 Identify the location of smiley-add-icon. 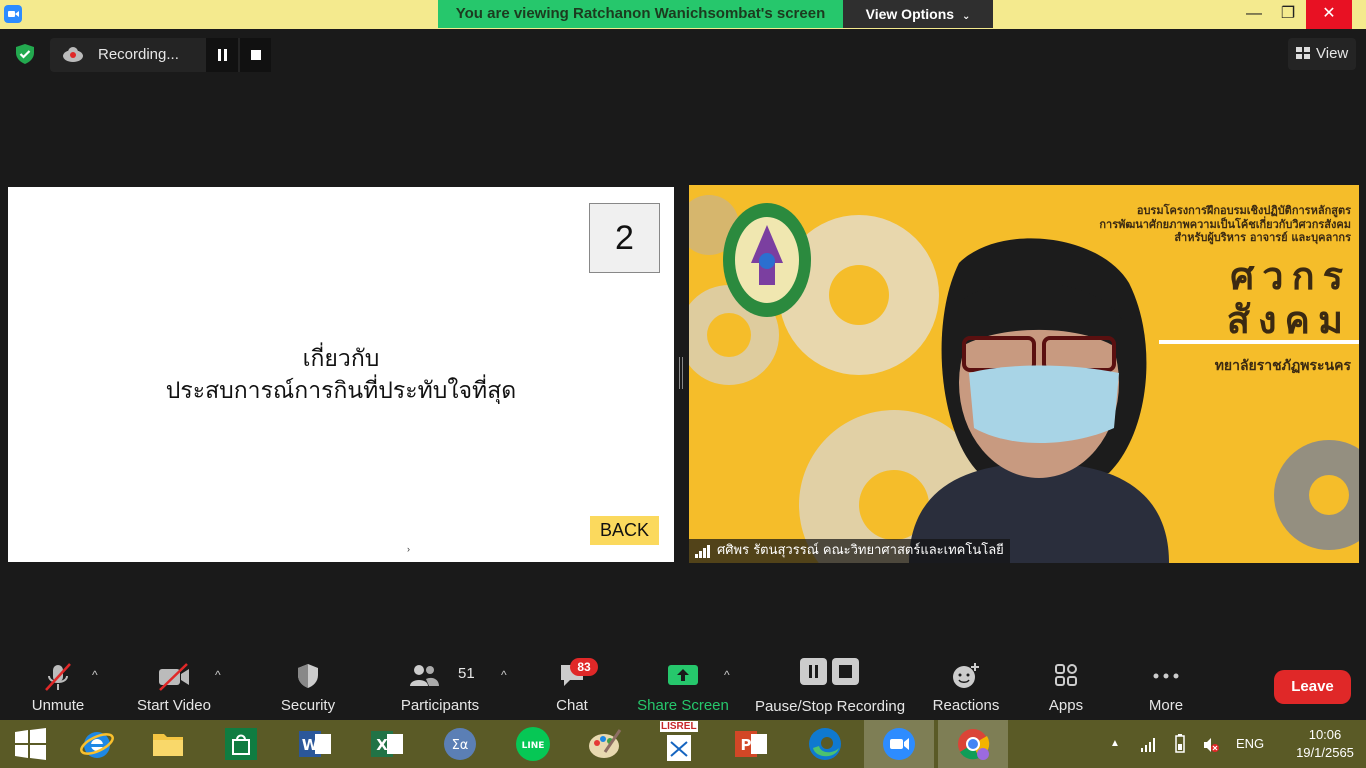
(966, 675).